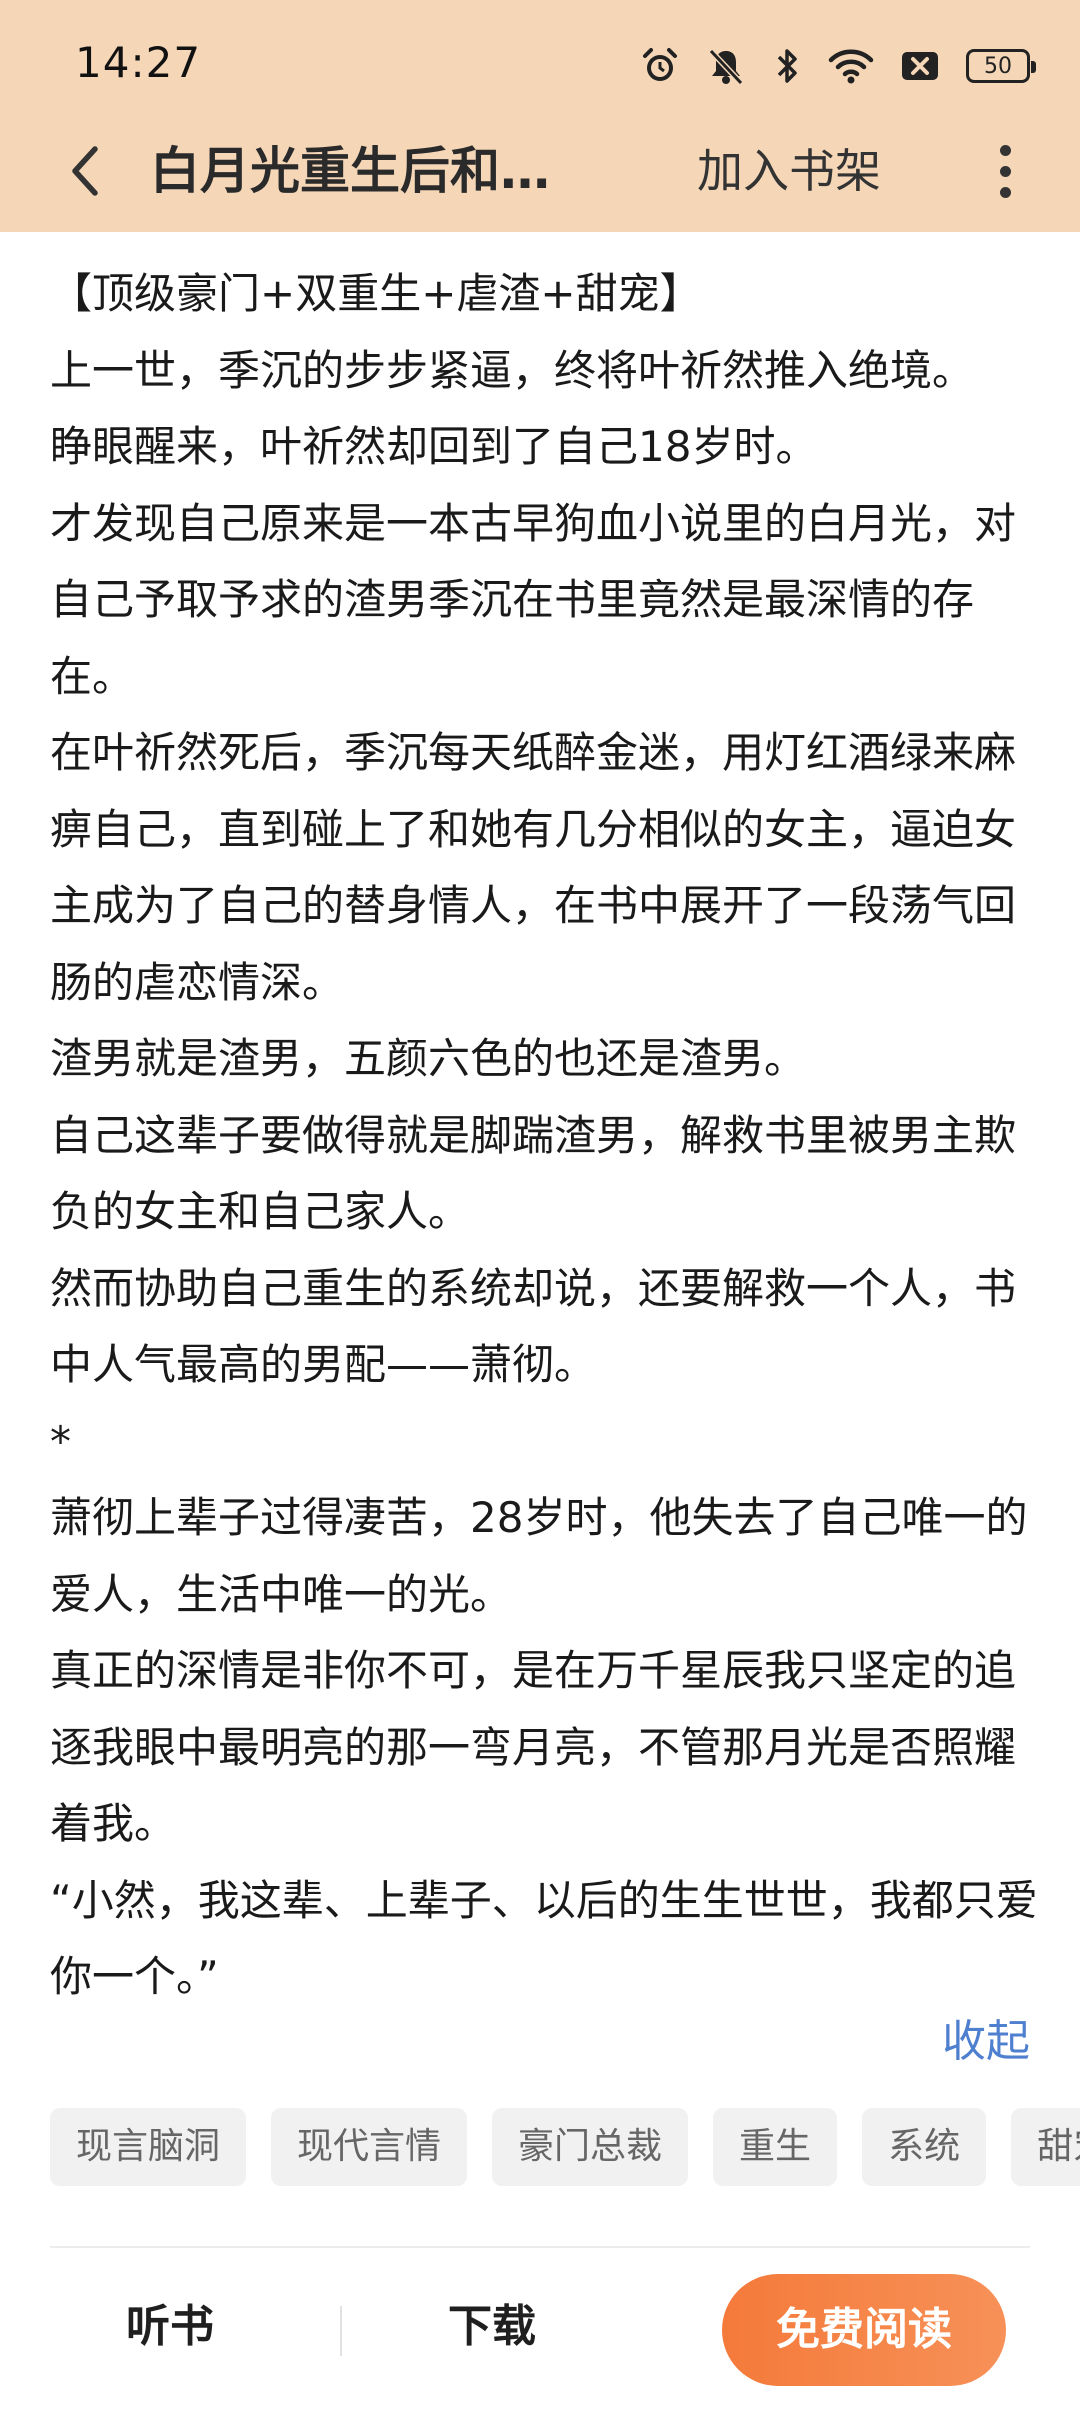 This screenshot has width=1080, height=2414. What do you see at coordinates (787, 66) in the screenshot?
I see `bluetooth-icon` at bounding box center [787, 66].